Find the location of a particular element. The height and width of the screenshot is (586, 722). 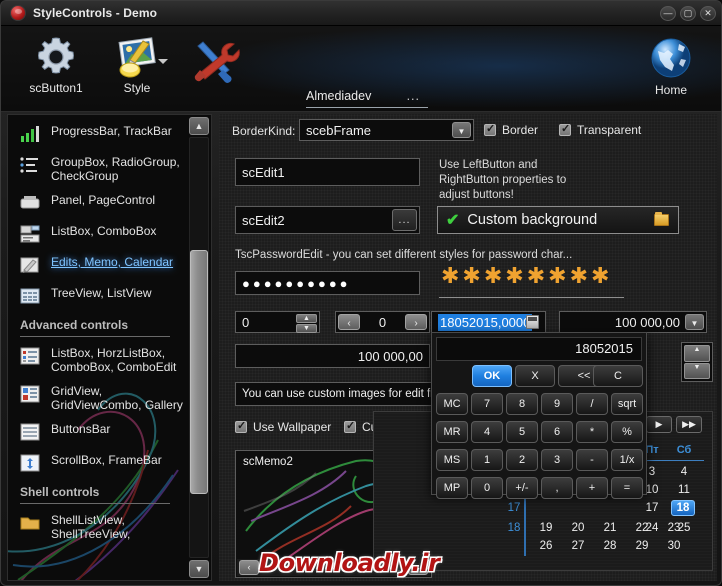

calc-button-4: 4 is located at coordinates (487, 432).